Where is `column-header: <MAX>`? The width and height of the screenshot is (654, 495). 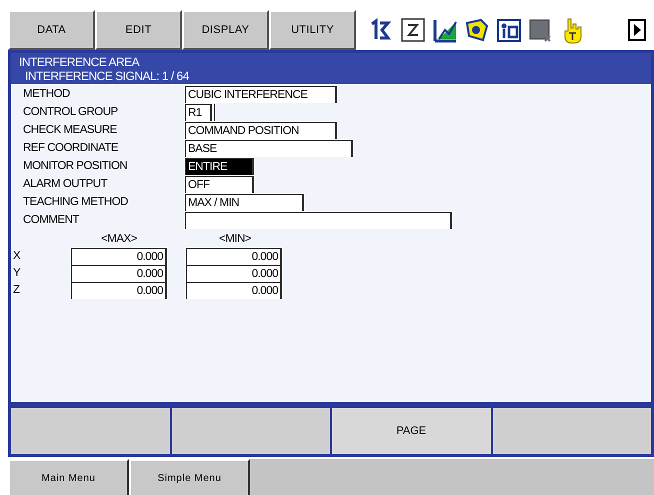 column-header: <MAX> is located at coordinates (119, 239).